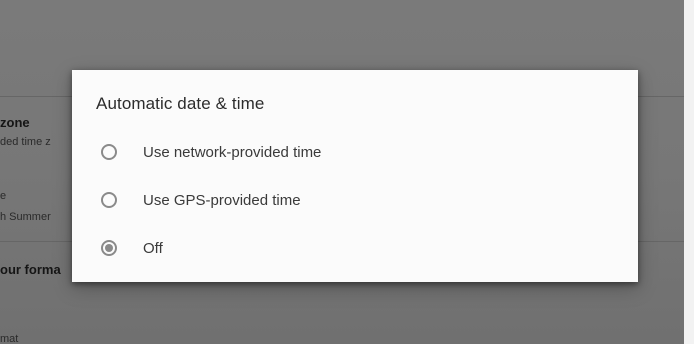  Describe the element at coordinates (3, 196) in the screenshot. I see `setting-title-partial: e` at that location.